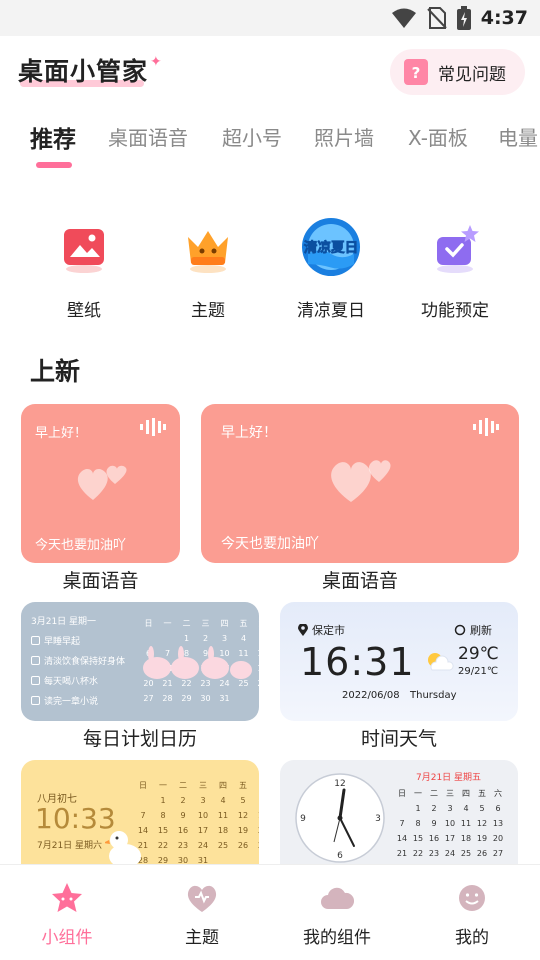  I want to click on nav-mine: 我的, so click(472, 914).